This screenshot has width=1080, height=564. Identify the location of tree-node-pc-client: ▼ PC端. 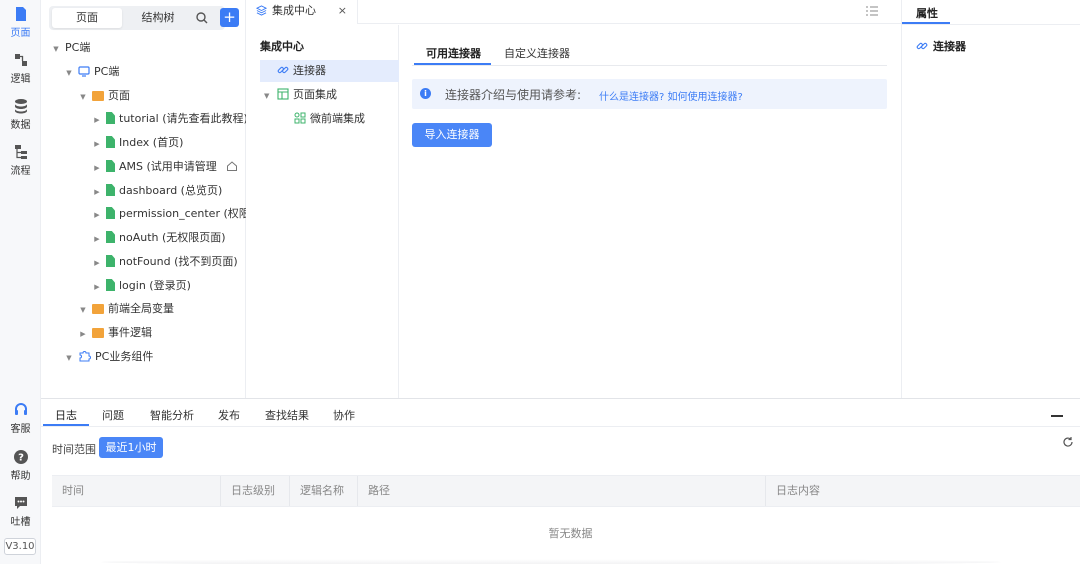
(91, 72).